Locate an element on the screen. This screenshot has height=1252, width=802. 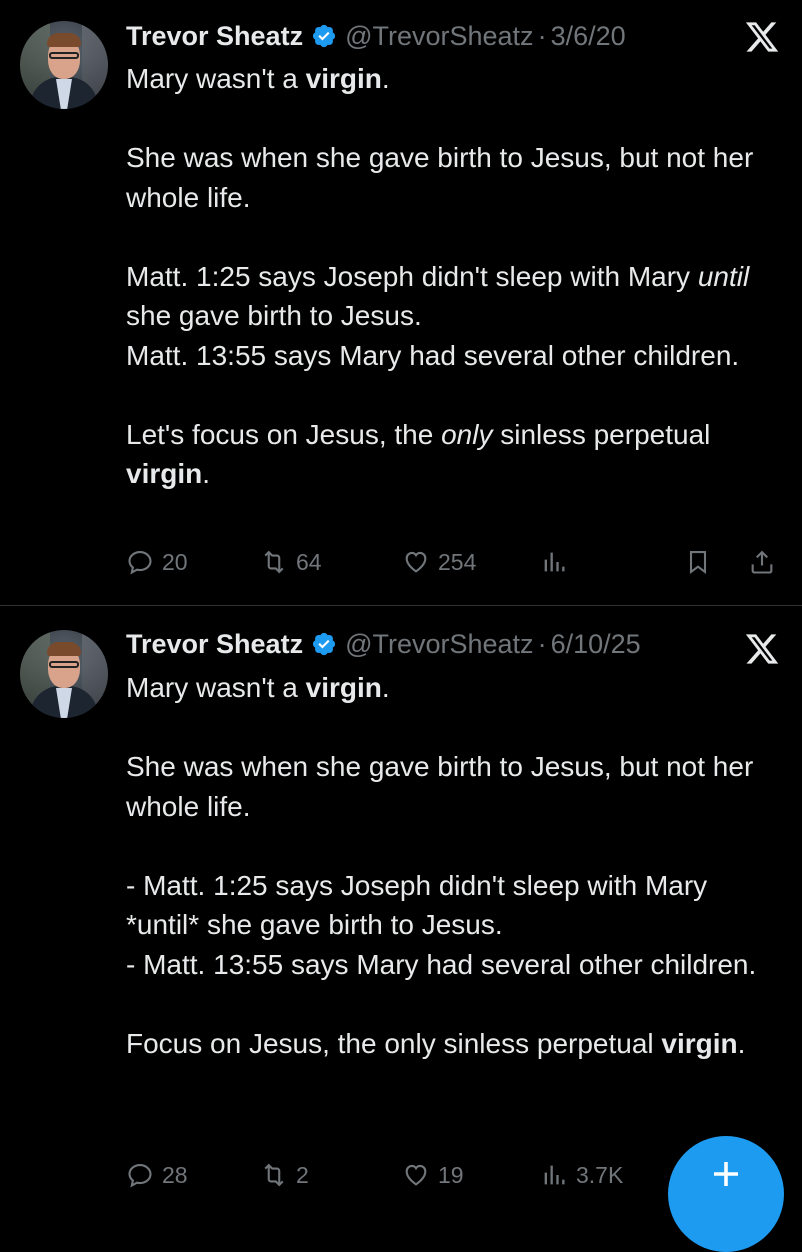
retweet-count: 64 is located at coordinates (309, 561).